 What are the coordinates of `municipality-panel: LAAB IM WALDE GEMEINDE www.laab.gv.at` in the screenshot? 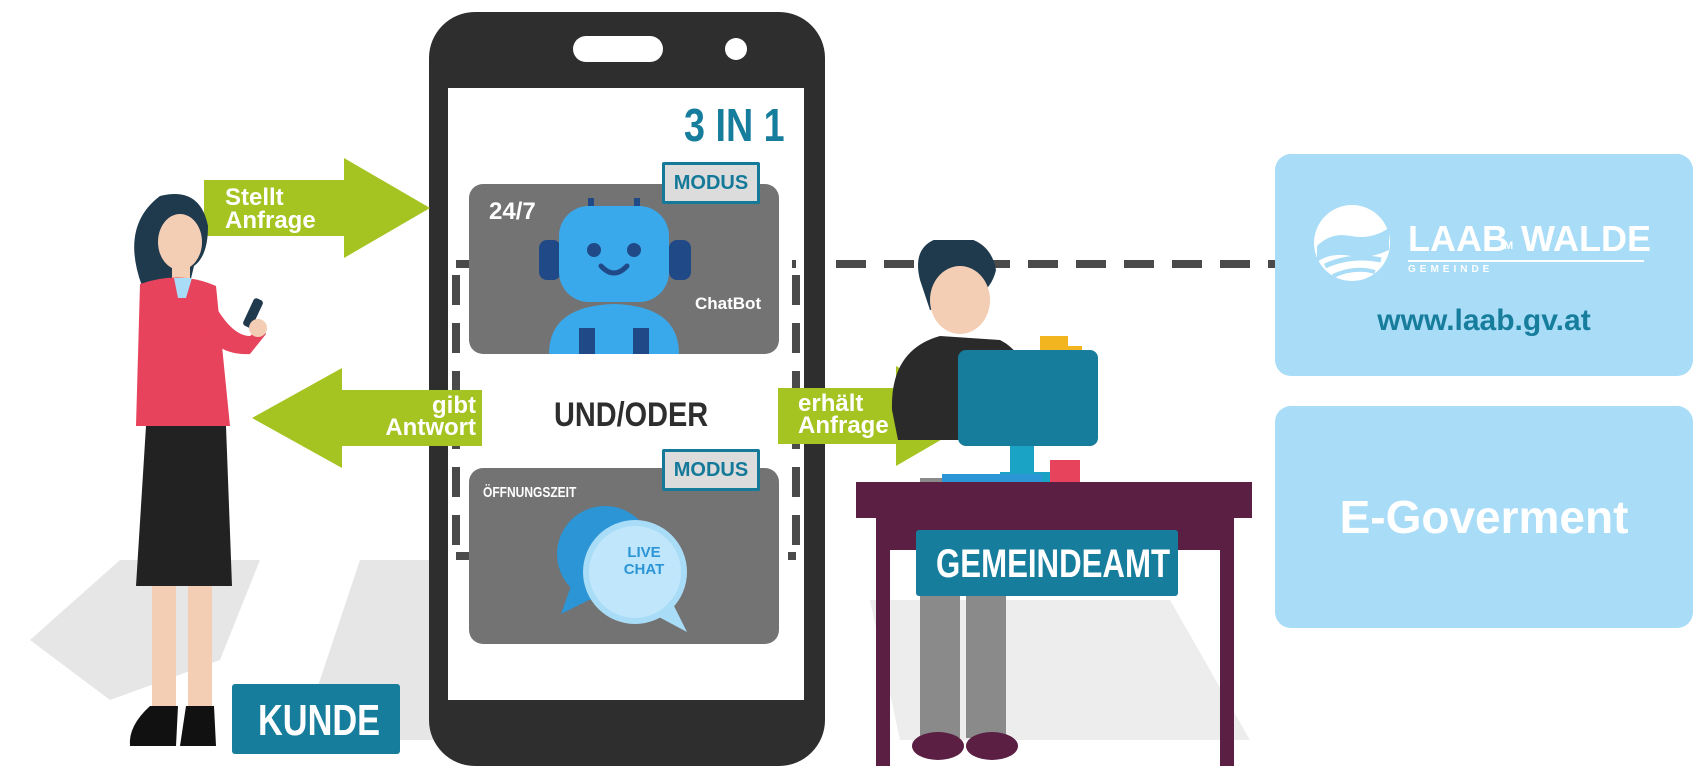 It's located at (1484, 265).